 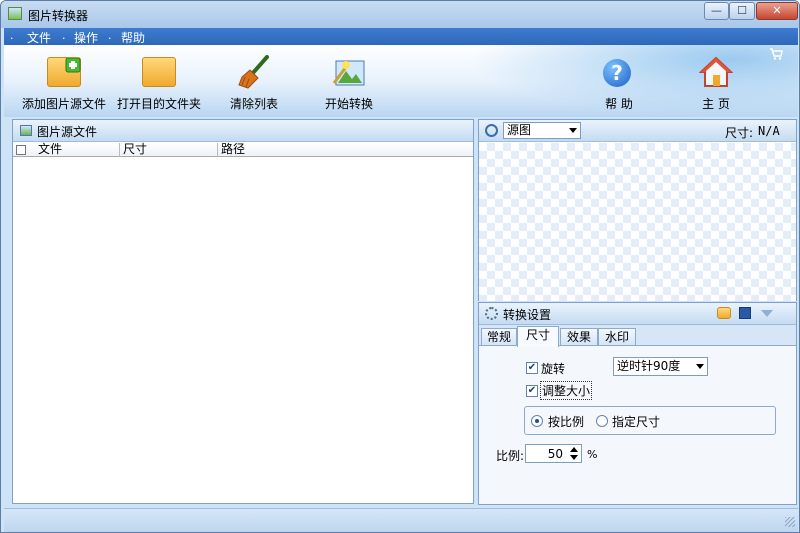 I want to click on help-button: ? 帮 助, so click(x=619, y=80).